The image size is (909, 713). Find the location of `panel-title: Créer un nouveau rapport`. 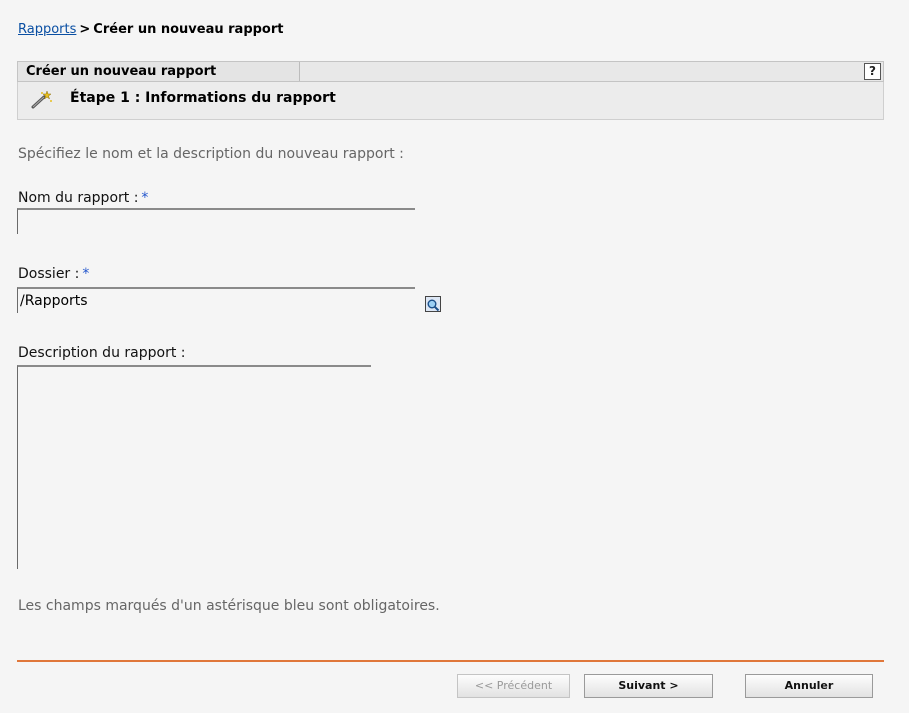

panel-title: Créer un nouveau rapport is located at coordinates (159, 71).